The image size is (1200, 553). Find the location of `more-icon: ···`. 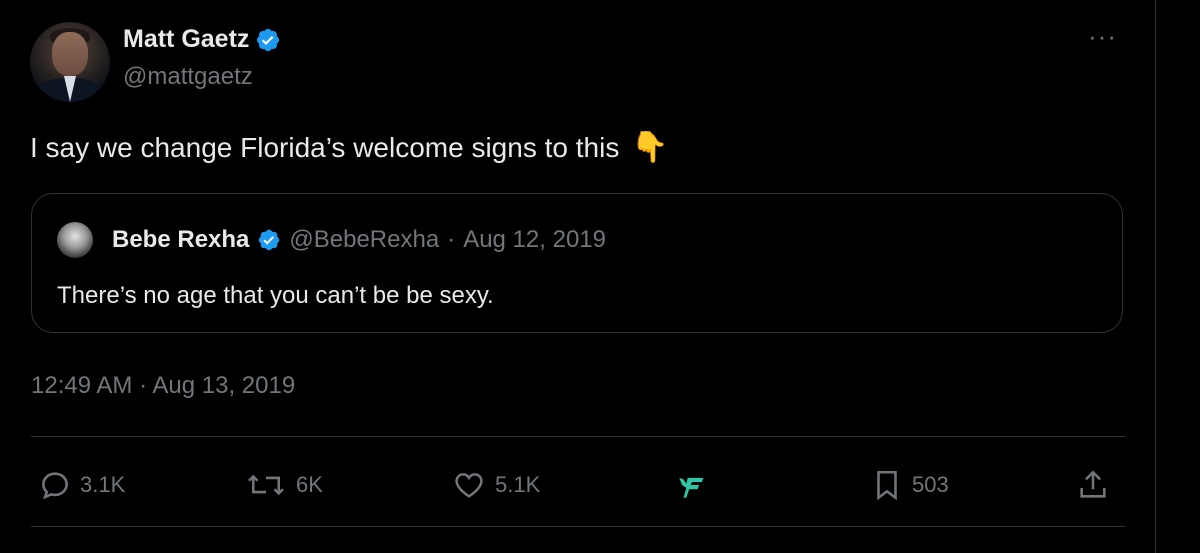

more-icon: ··· is located at coordinates (1102, 36).